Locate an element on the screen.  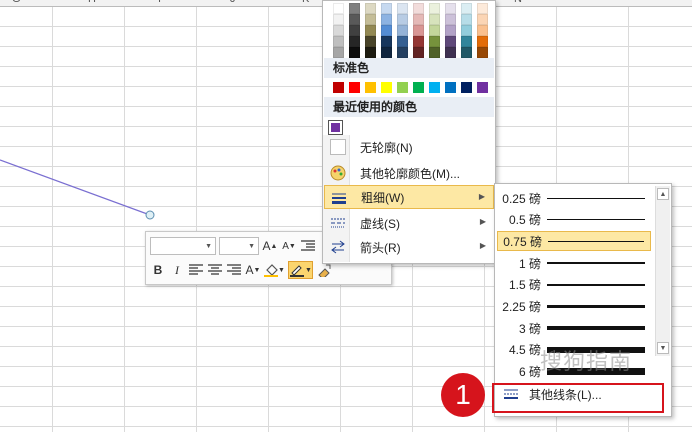
weight-option: 0.5 磅 is located at coordinates (574, 220).